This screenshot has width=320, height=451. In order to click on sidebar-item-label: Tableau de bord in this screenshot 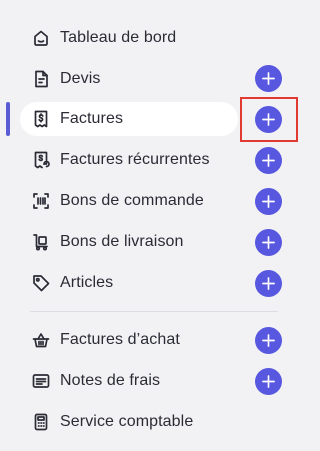, I will do `click(118, 37)`.